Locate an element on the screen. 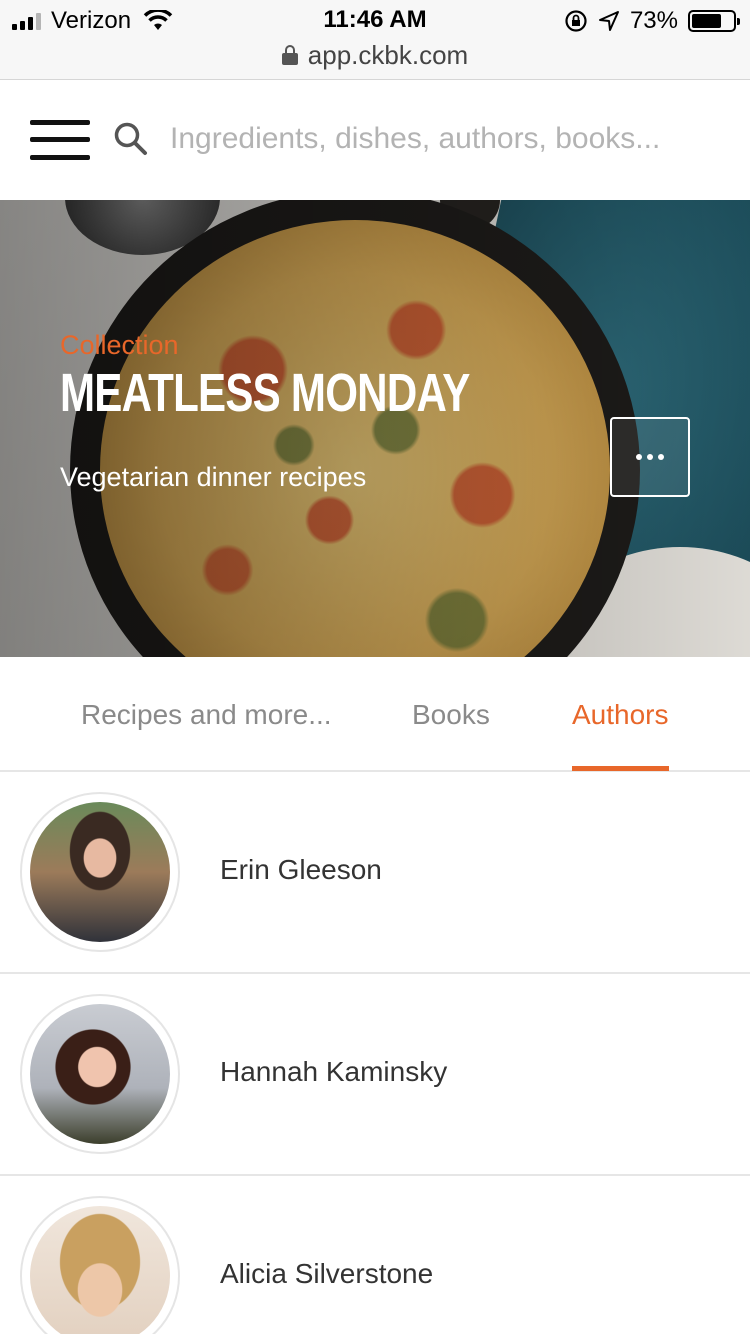 The height and width of the screenshot is (1334, 750). address-bar: app.ckbk.com is located at coordinates (375, 55).